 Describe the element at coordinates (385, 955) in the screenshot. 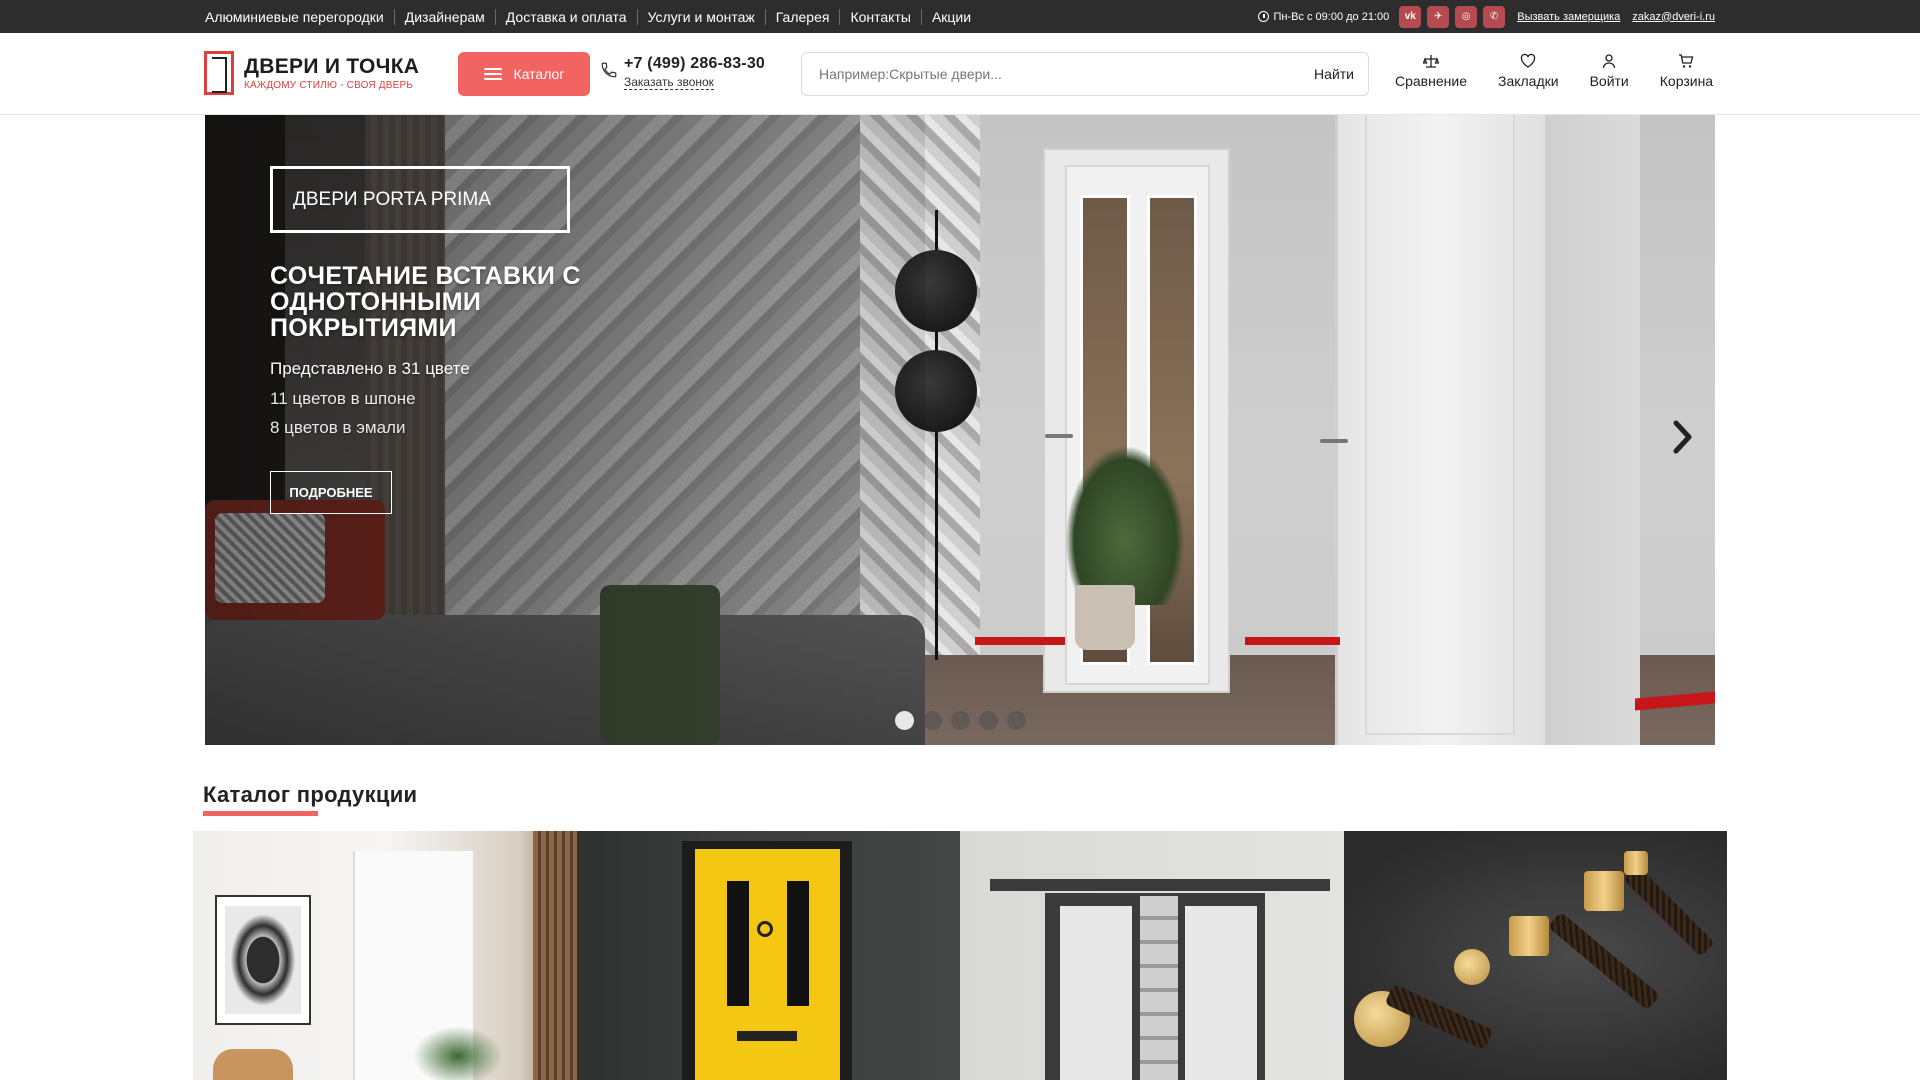

I see `catalog-tile-interior-doors` at that location.